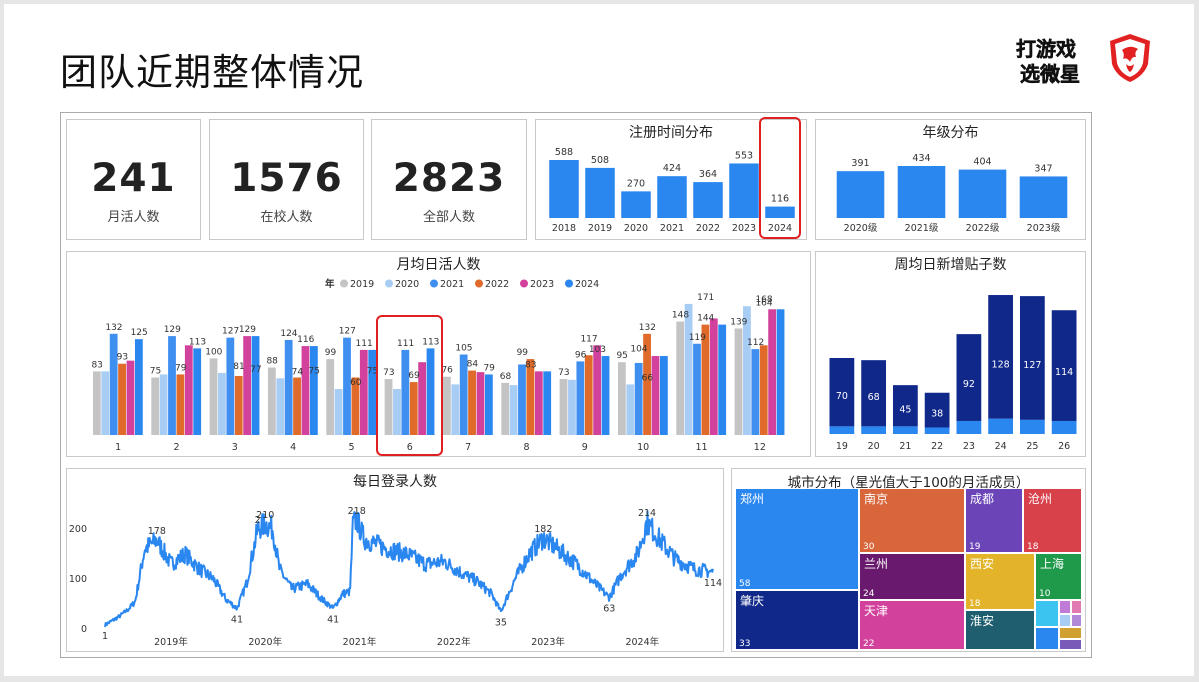  Describe the element at coordinates (643, 447) in the screenshot. I see `tick-label: 10` at that location.